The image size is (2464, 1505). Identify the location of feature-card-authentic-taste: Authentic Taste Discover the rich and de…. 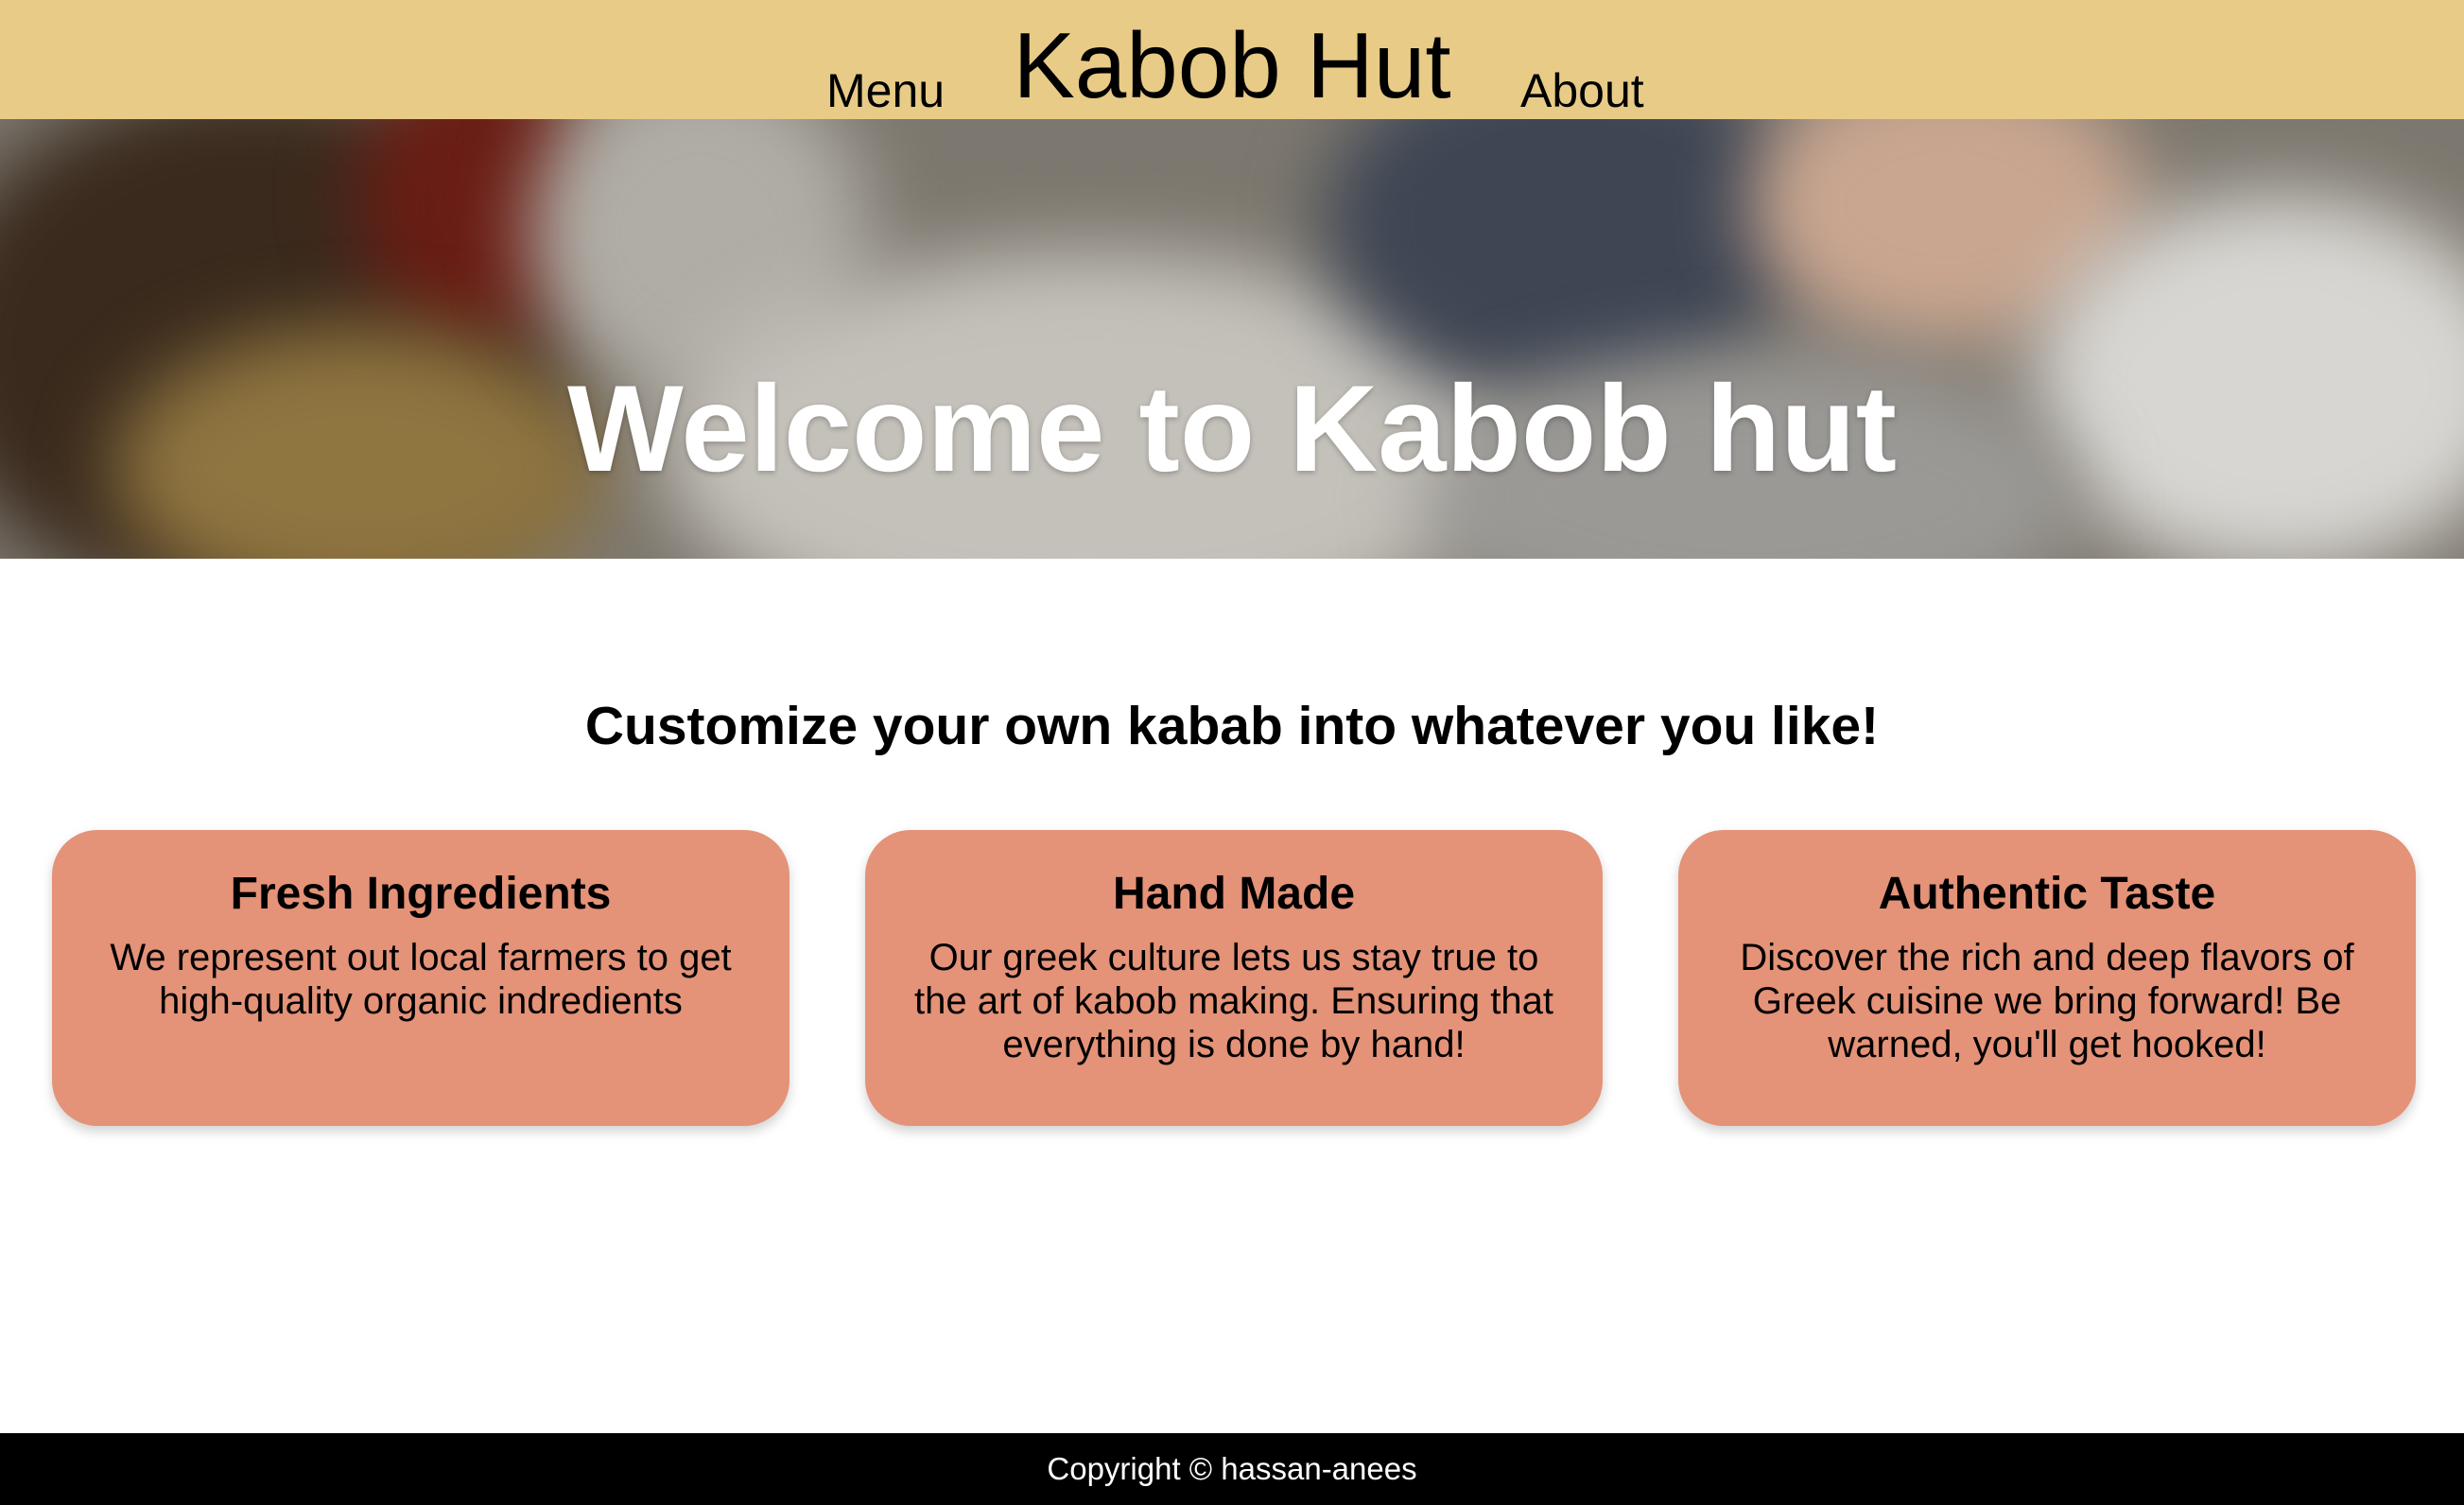
(2047, 978).